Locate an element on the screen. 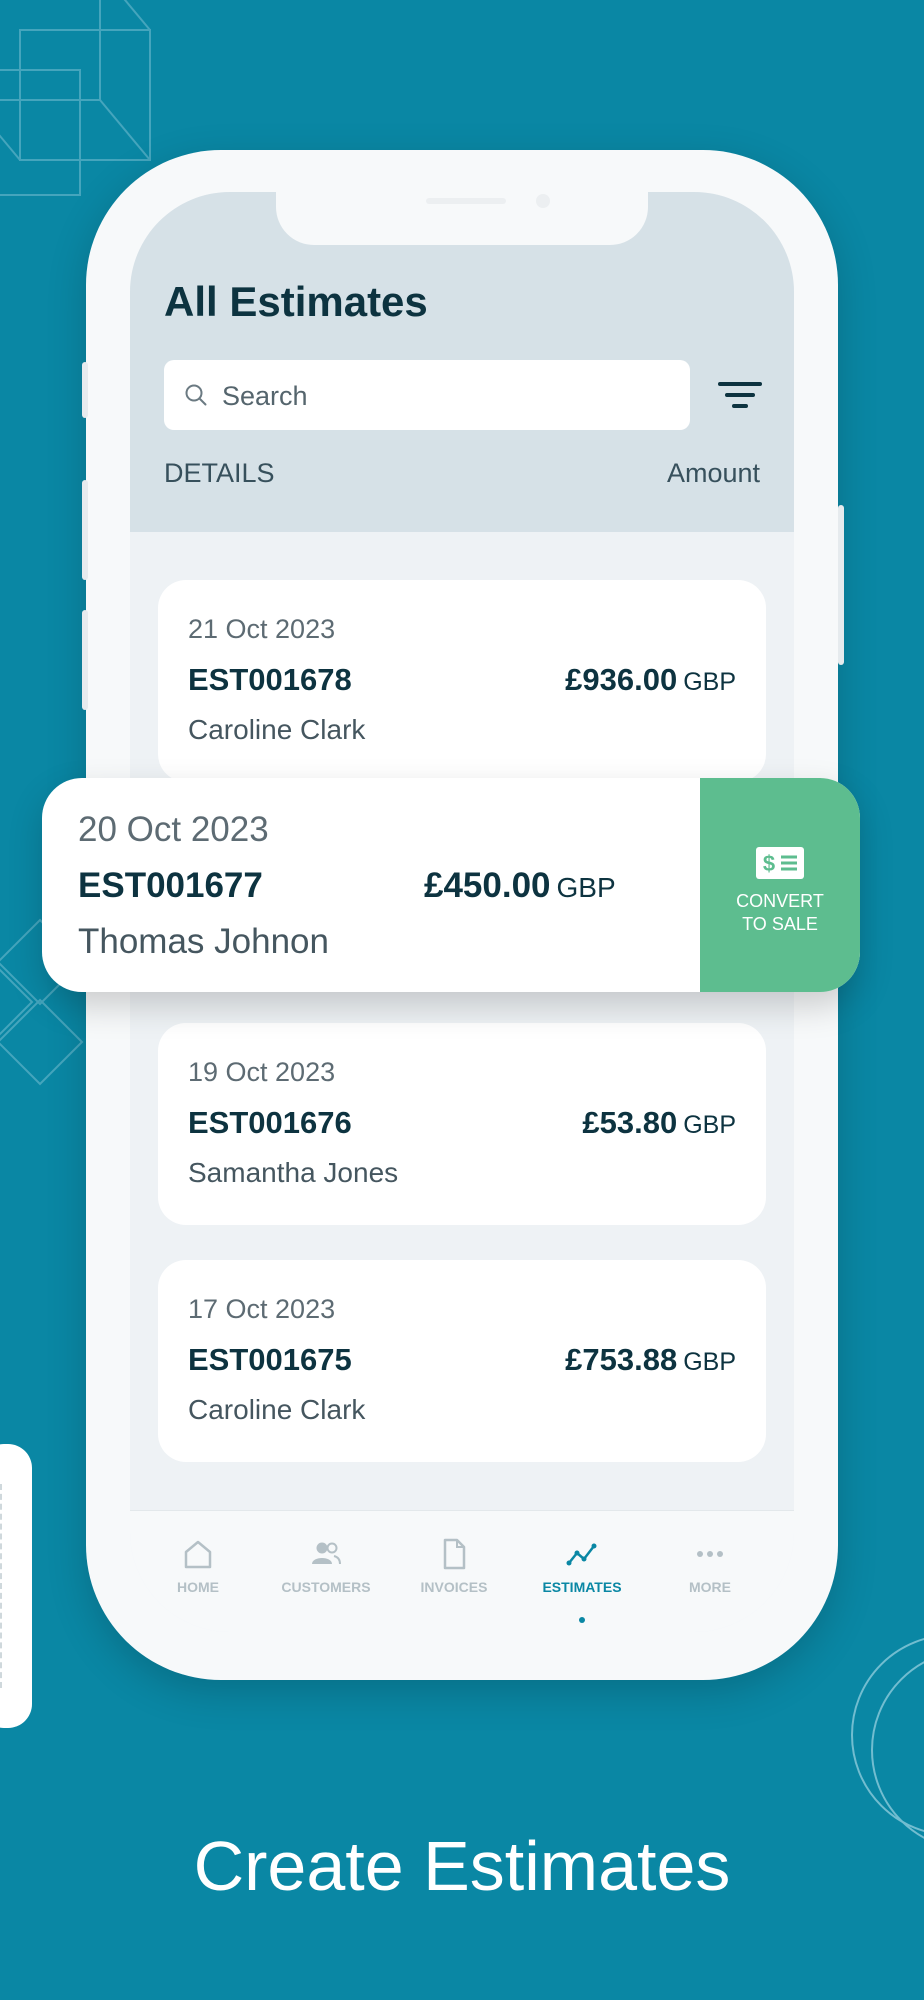  estimate-date: 21 Oct 2023 is located at coordinates (262, 629).